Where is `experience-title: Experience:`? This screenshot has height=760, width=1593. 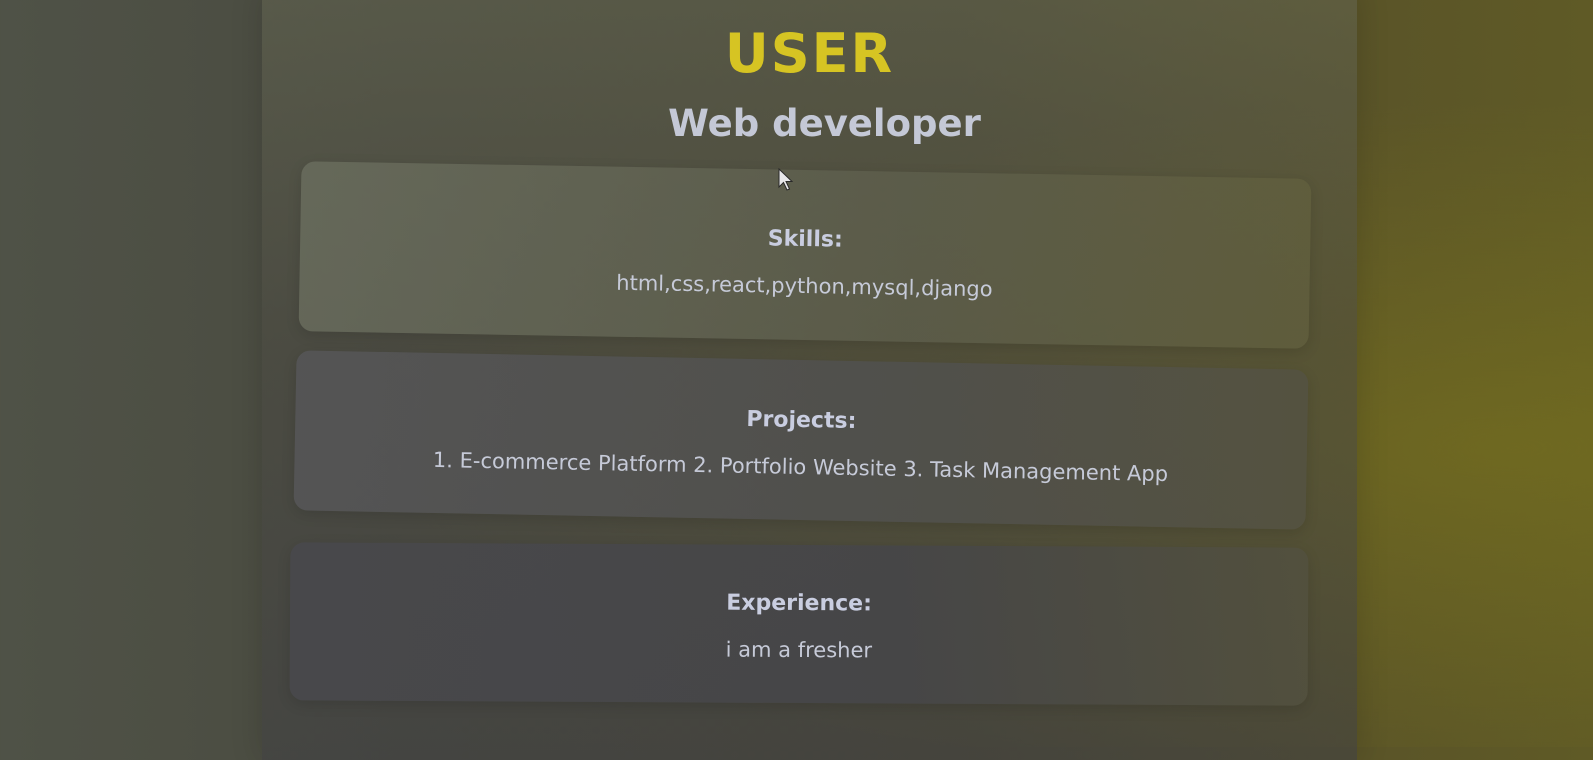 experience-title: Experience: is located at coordinates (799, 603).